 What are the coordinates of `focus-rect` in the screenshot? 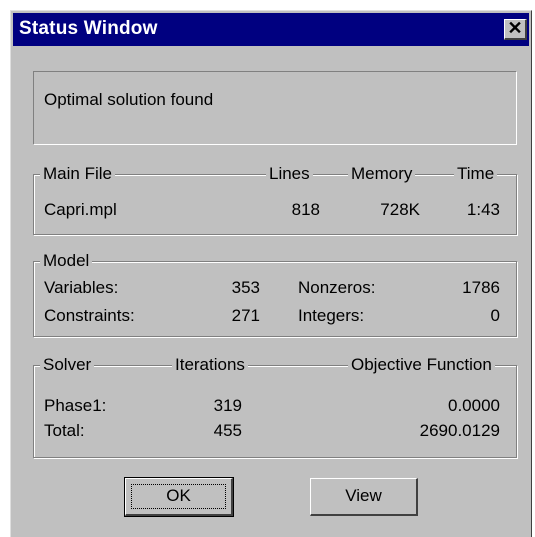 It's located at (178, 496).